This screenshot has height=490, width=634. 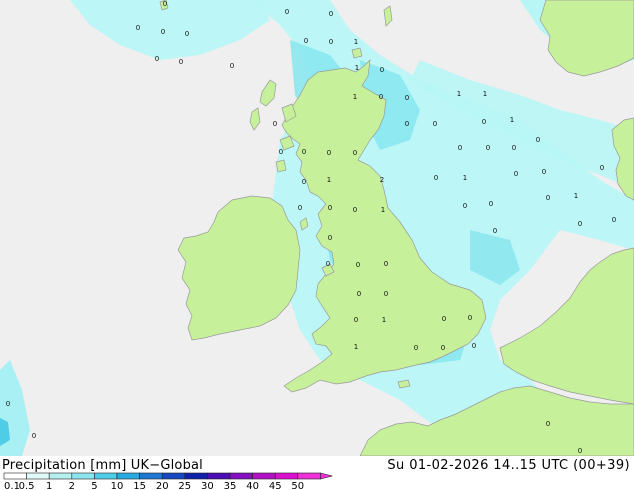 What do you see at coordinates (297, 485) in the screenshot?
I see `colorbar-tick-label: 50` at bounding box center [297, 485].